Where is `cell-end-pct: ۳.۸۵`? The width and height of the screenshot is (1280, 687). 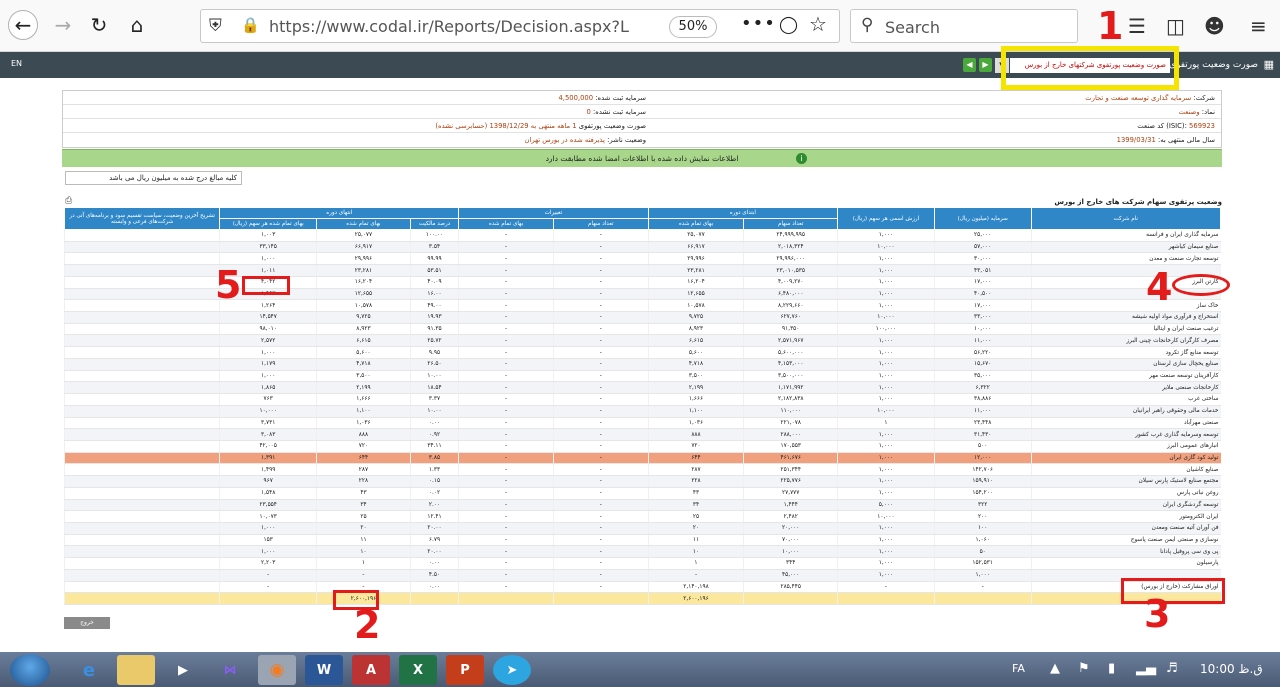
cell-end-pct: ۳.۸۵ is located at coordinates (434, 458).